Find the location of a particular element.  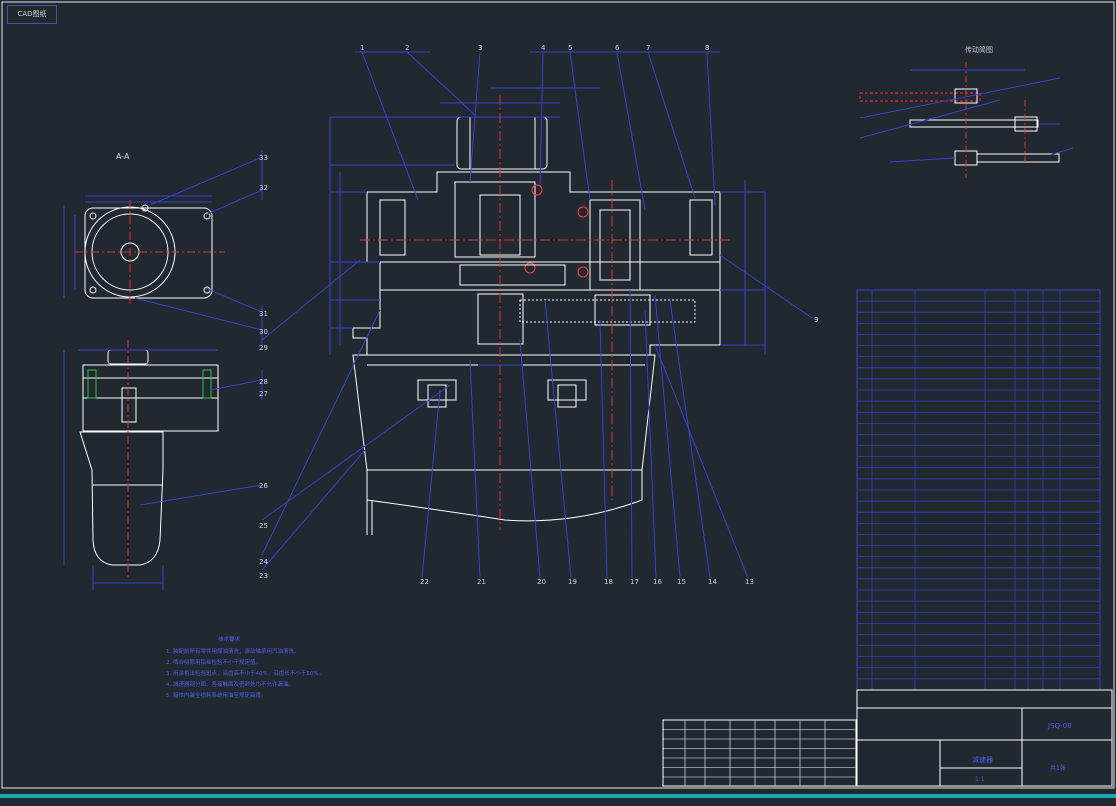

note-line-5: 5. 箱体内装全损耗系统用油至规定高度。 is located at coordinates (216, 695).